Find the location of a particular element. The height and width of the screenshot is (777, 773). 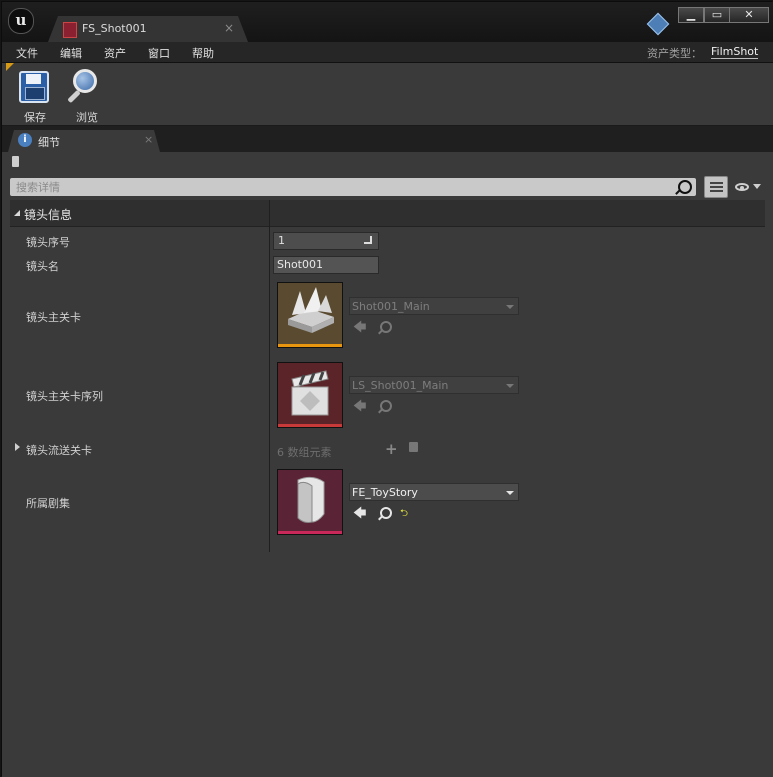

asset-type-label: 资产类型： is located at coordinates (674, 53).